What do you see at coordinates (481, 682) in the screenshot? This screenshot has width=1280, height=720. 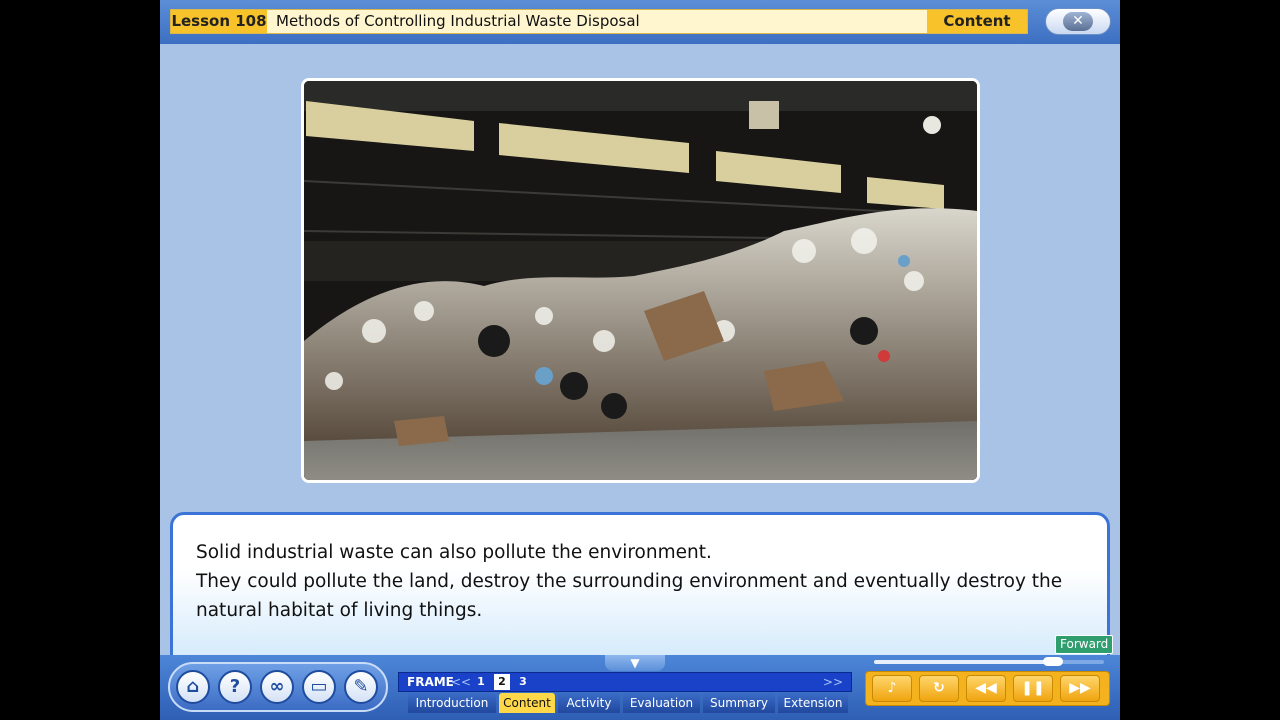 I see `frame-1-button: 1` at bounding box center [481, 682].